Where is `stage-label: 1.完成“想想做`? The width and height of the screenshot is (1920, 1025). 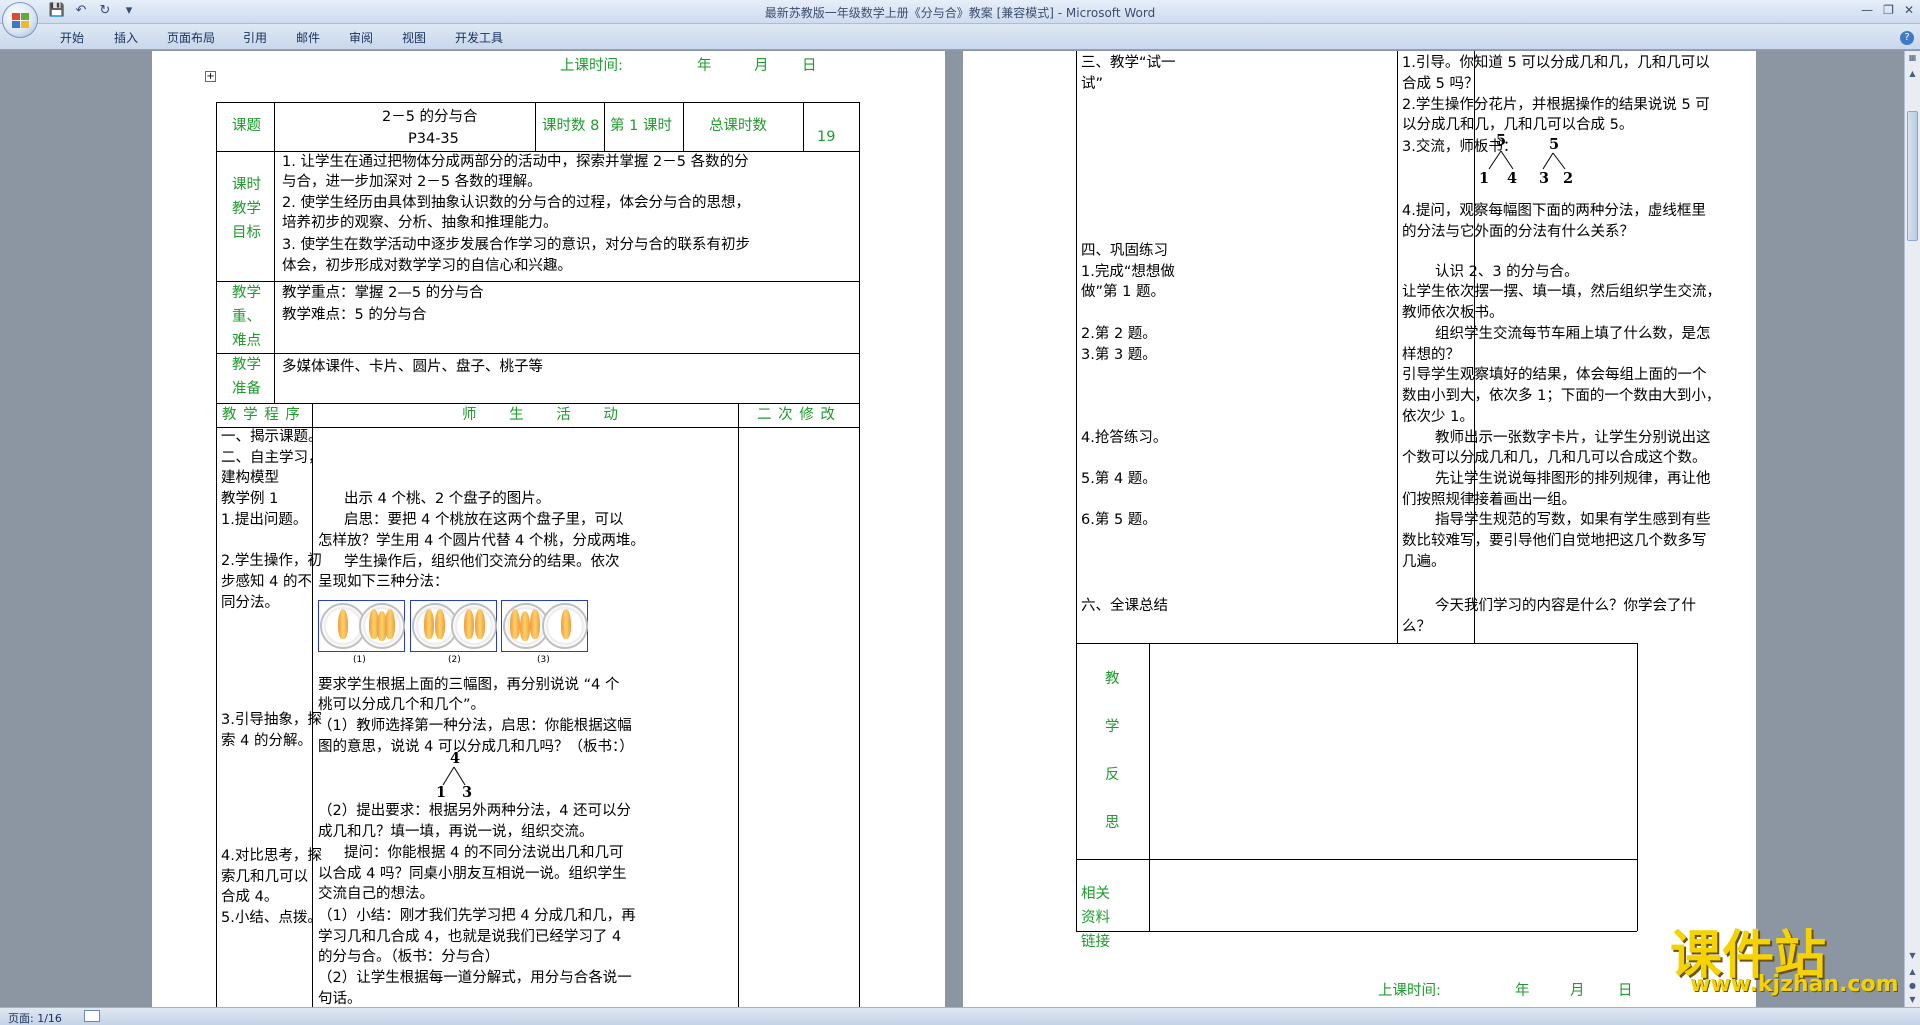 stage-label: 1.完成“想想做 is located at coordinates (1128, 272).